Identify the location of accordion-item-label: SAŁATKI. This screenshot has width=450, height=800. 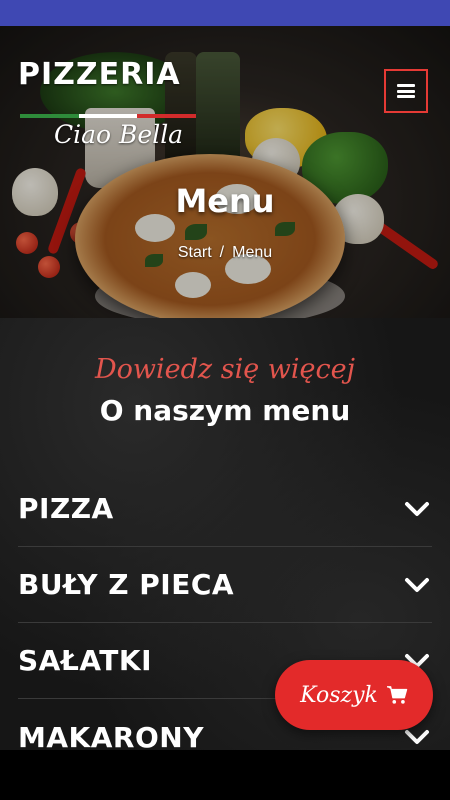
(85, 660).